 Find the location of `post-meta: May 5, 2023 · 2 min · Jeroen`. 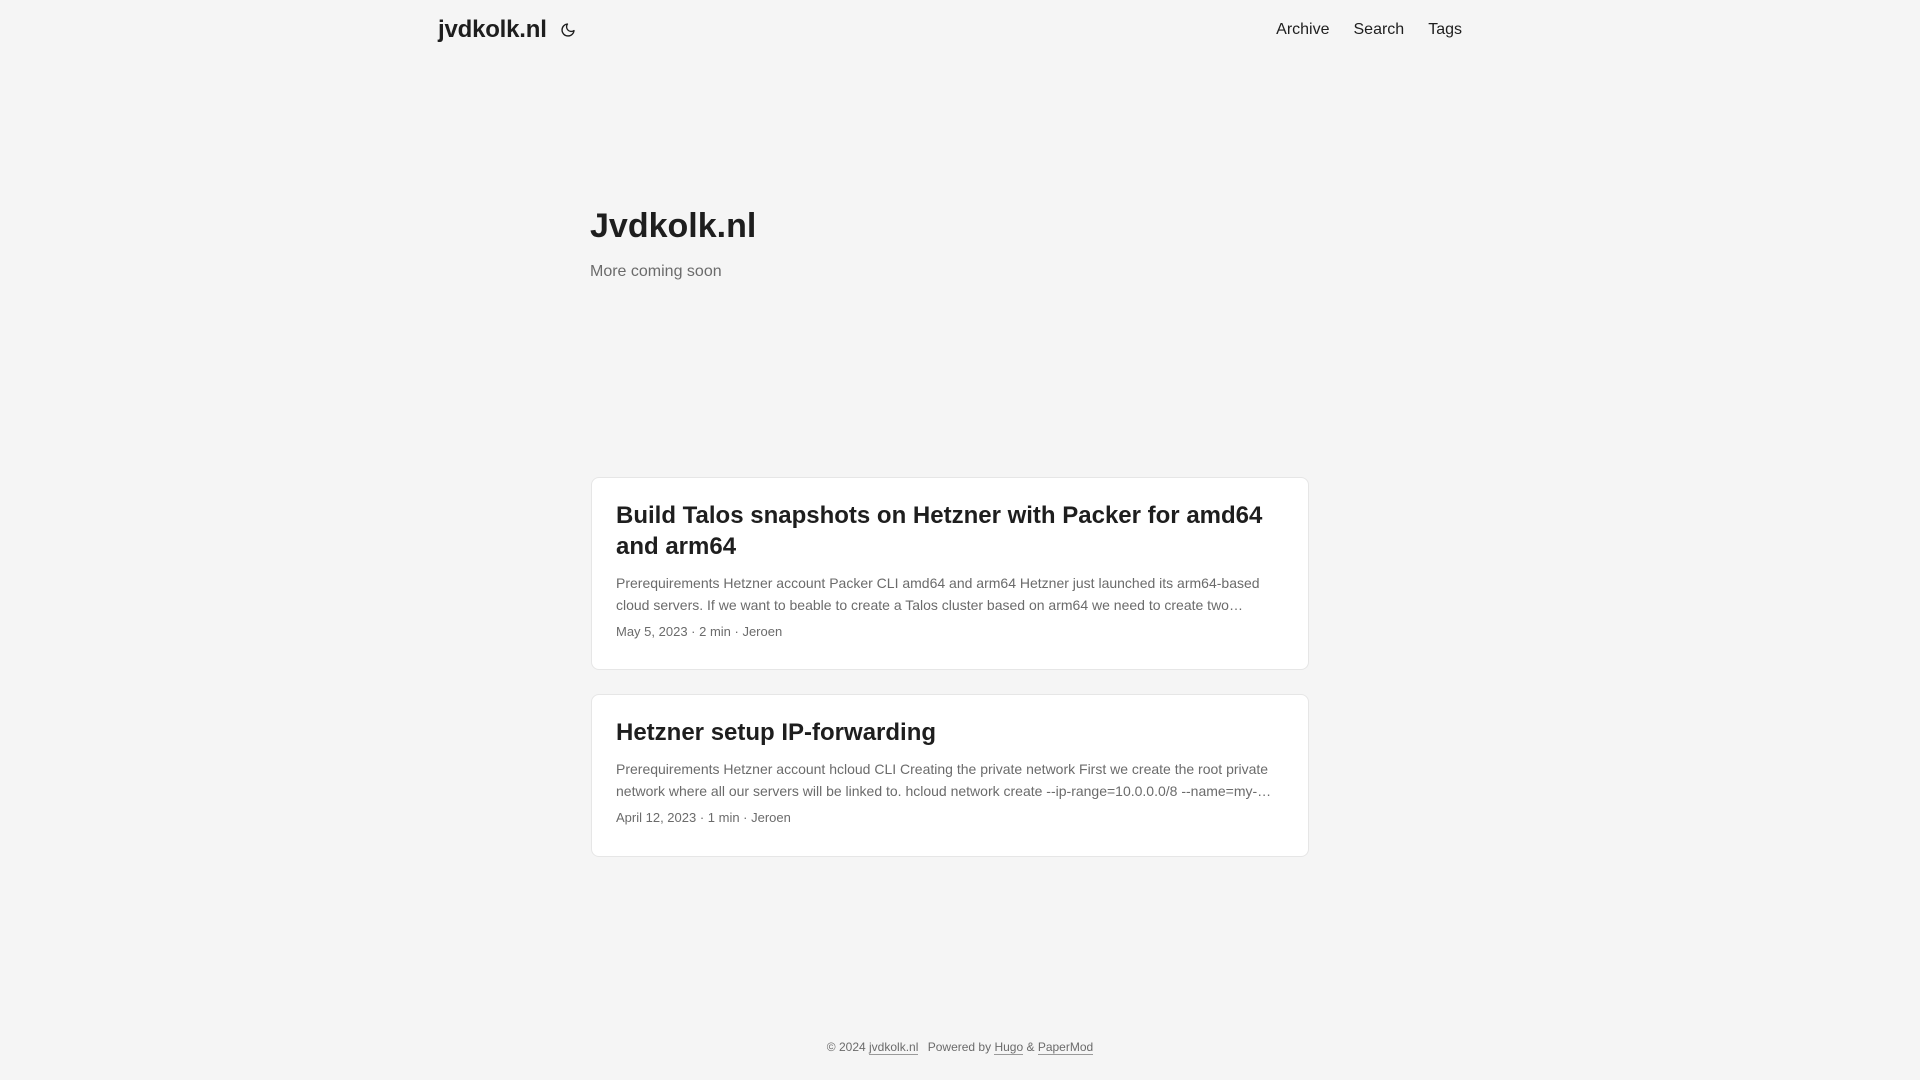

post-meta: May 5, 2023 · 2 min · Jeroen is located at coordinates (699, 632).